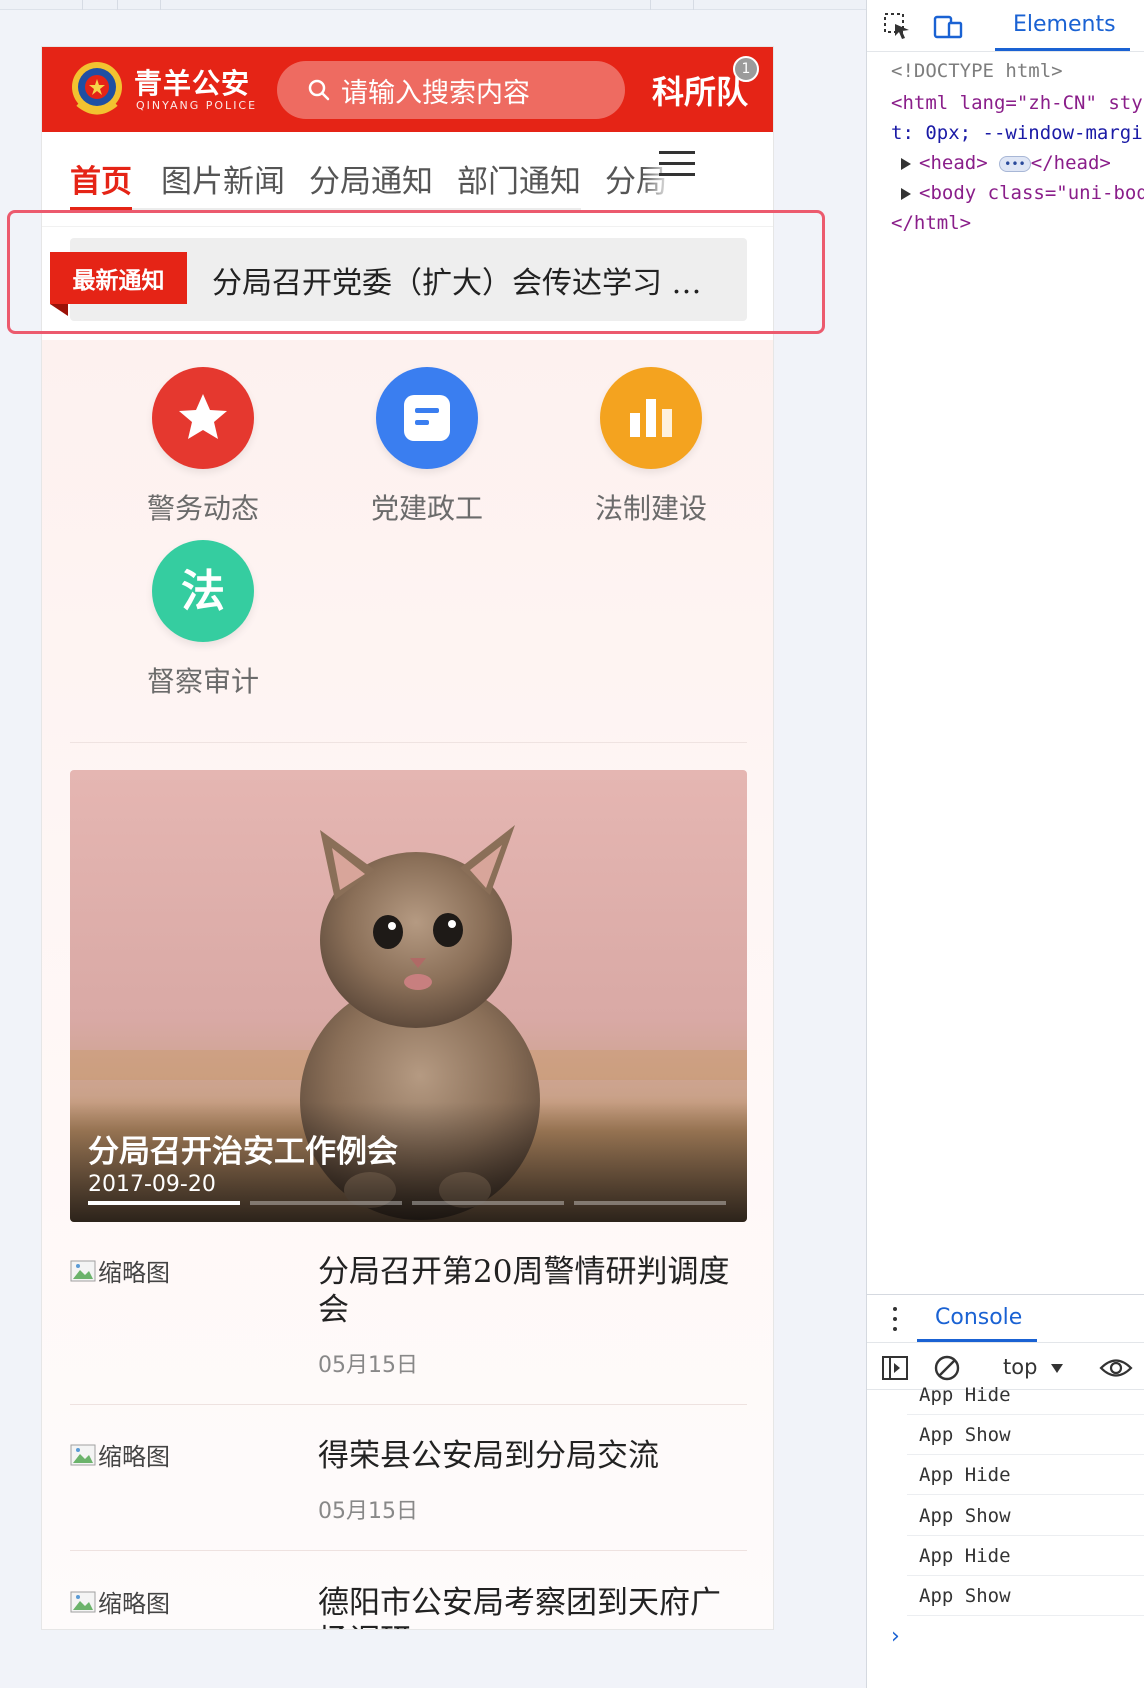 The height and width of the screenshot is (1688, 1144). I want to click on code-doctype: <!DOCTYPE html>, so click(977, 71).